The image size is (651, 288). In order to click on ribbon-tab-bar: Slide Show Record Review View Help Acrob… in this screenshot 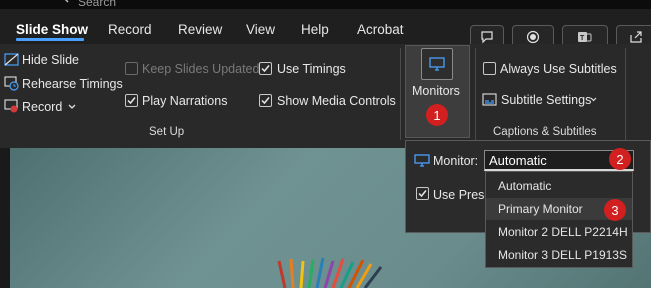, I will do `click(325, 29)`.